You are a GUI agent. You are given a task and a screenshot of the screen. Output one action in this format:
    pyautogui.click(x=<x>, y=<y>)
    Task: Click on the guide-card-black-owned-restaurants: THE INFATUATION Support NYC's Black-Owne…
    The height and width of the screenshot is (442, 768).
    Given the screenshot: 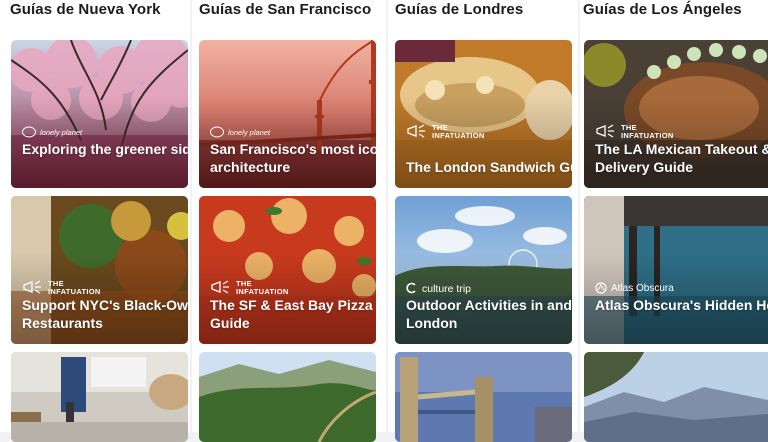 What is the action you would take?
    pyautogui.click(x=99, y=270)
    